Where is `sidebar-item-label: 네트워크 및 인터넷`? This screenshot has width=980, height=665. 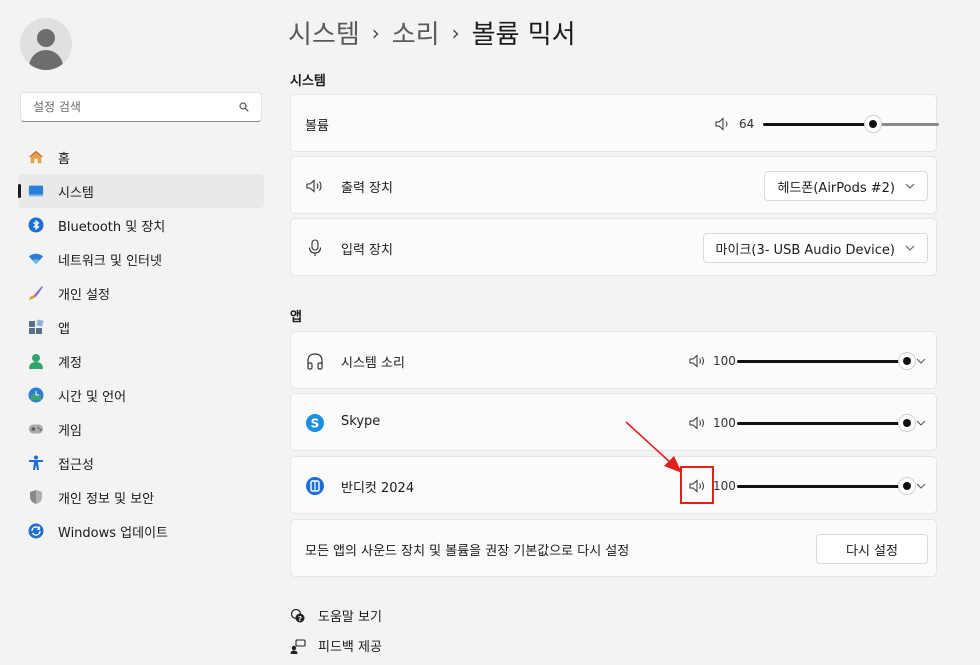 sidebar-item-label: 네트워크 및 인터넷 is located at coordinates (110, 261).